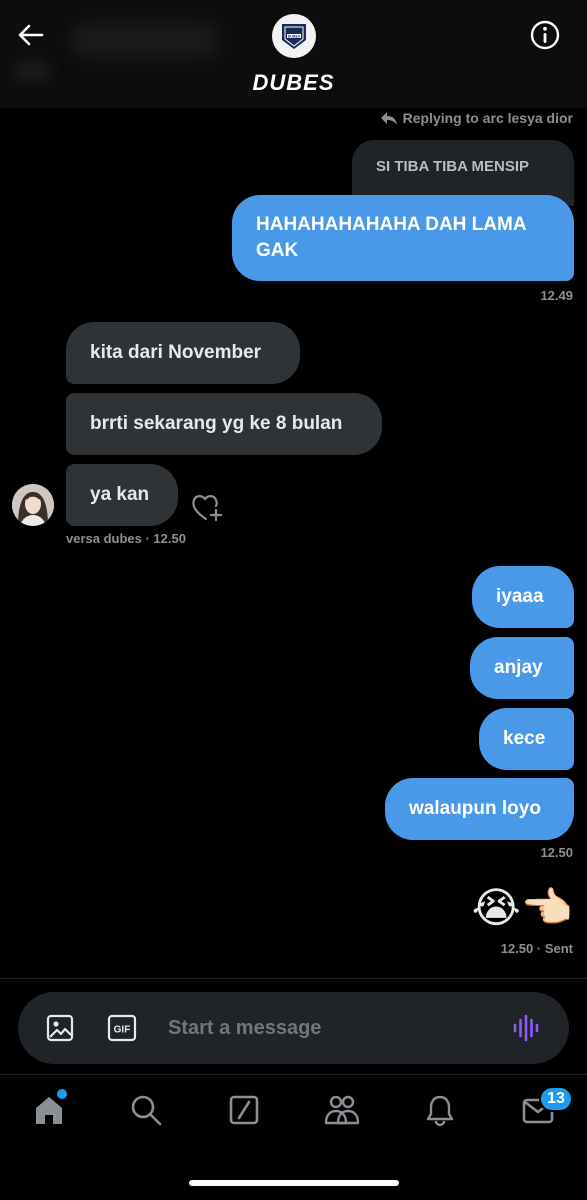  I want to click on gif-label: GIF, so click(122, 1030).